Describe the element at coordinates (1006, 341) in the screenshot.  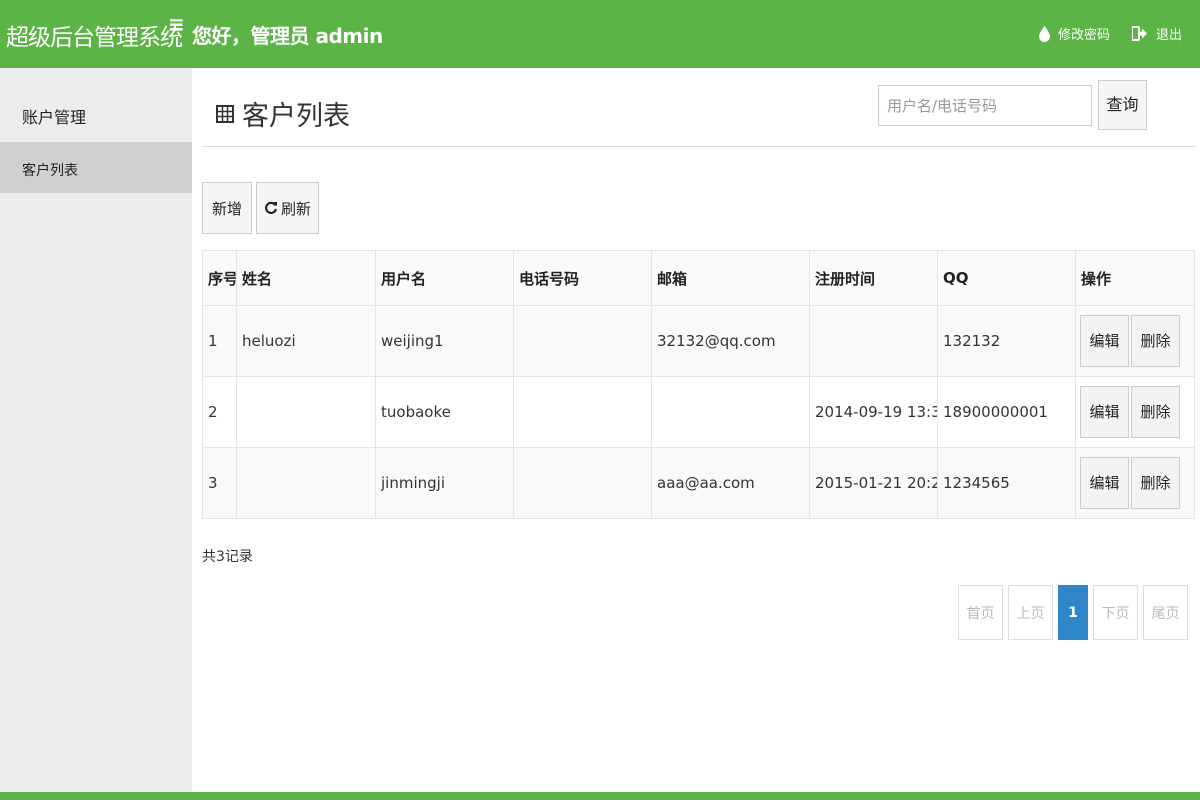
I see `cell-qq: 132132` at that location.